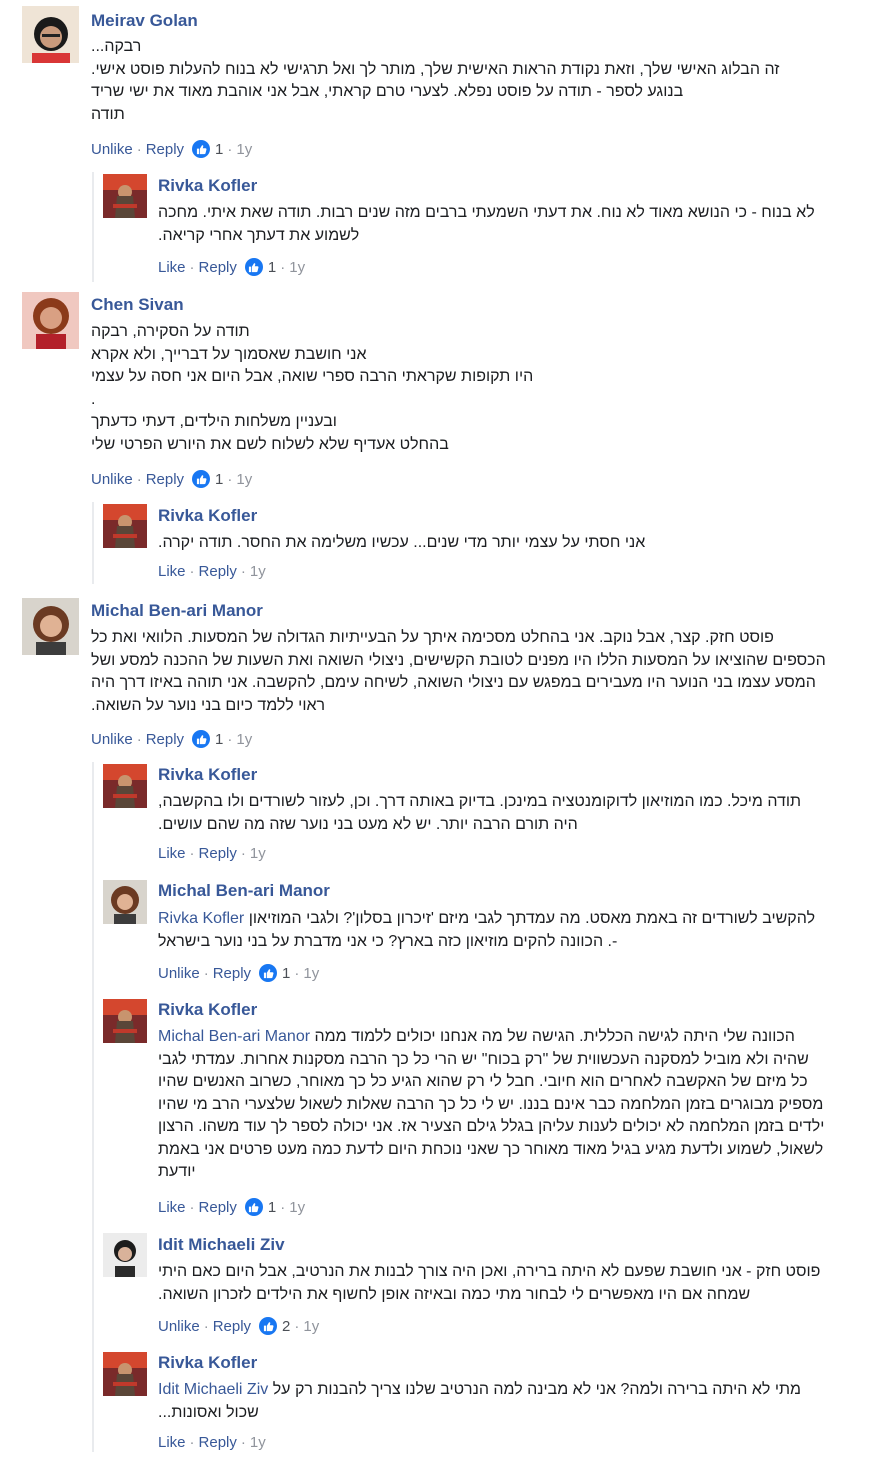 The image size is (876, 1463). What do you see at coordinates (170, 331) in the screenshot?
I see `comment-line: תודה על הסקירה, רבקה` at bounding box center [170, 331].